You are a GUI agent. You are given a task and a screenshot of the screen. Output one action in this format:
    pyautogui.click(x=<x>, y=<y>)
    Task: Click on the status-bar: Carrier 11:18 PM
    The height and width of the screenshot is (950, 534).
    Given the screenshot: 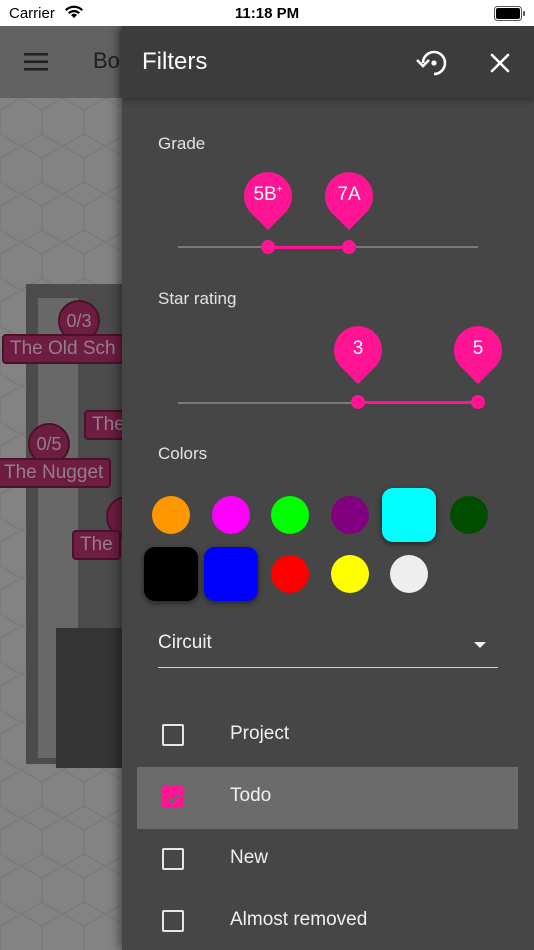 What is the action you would take?
    pyautogui.click(x=267, y=13)
    